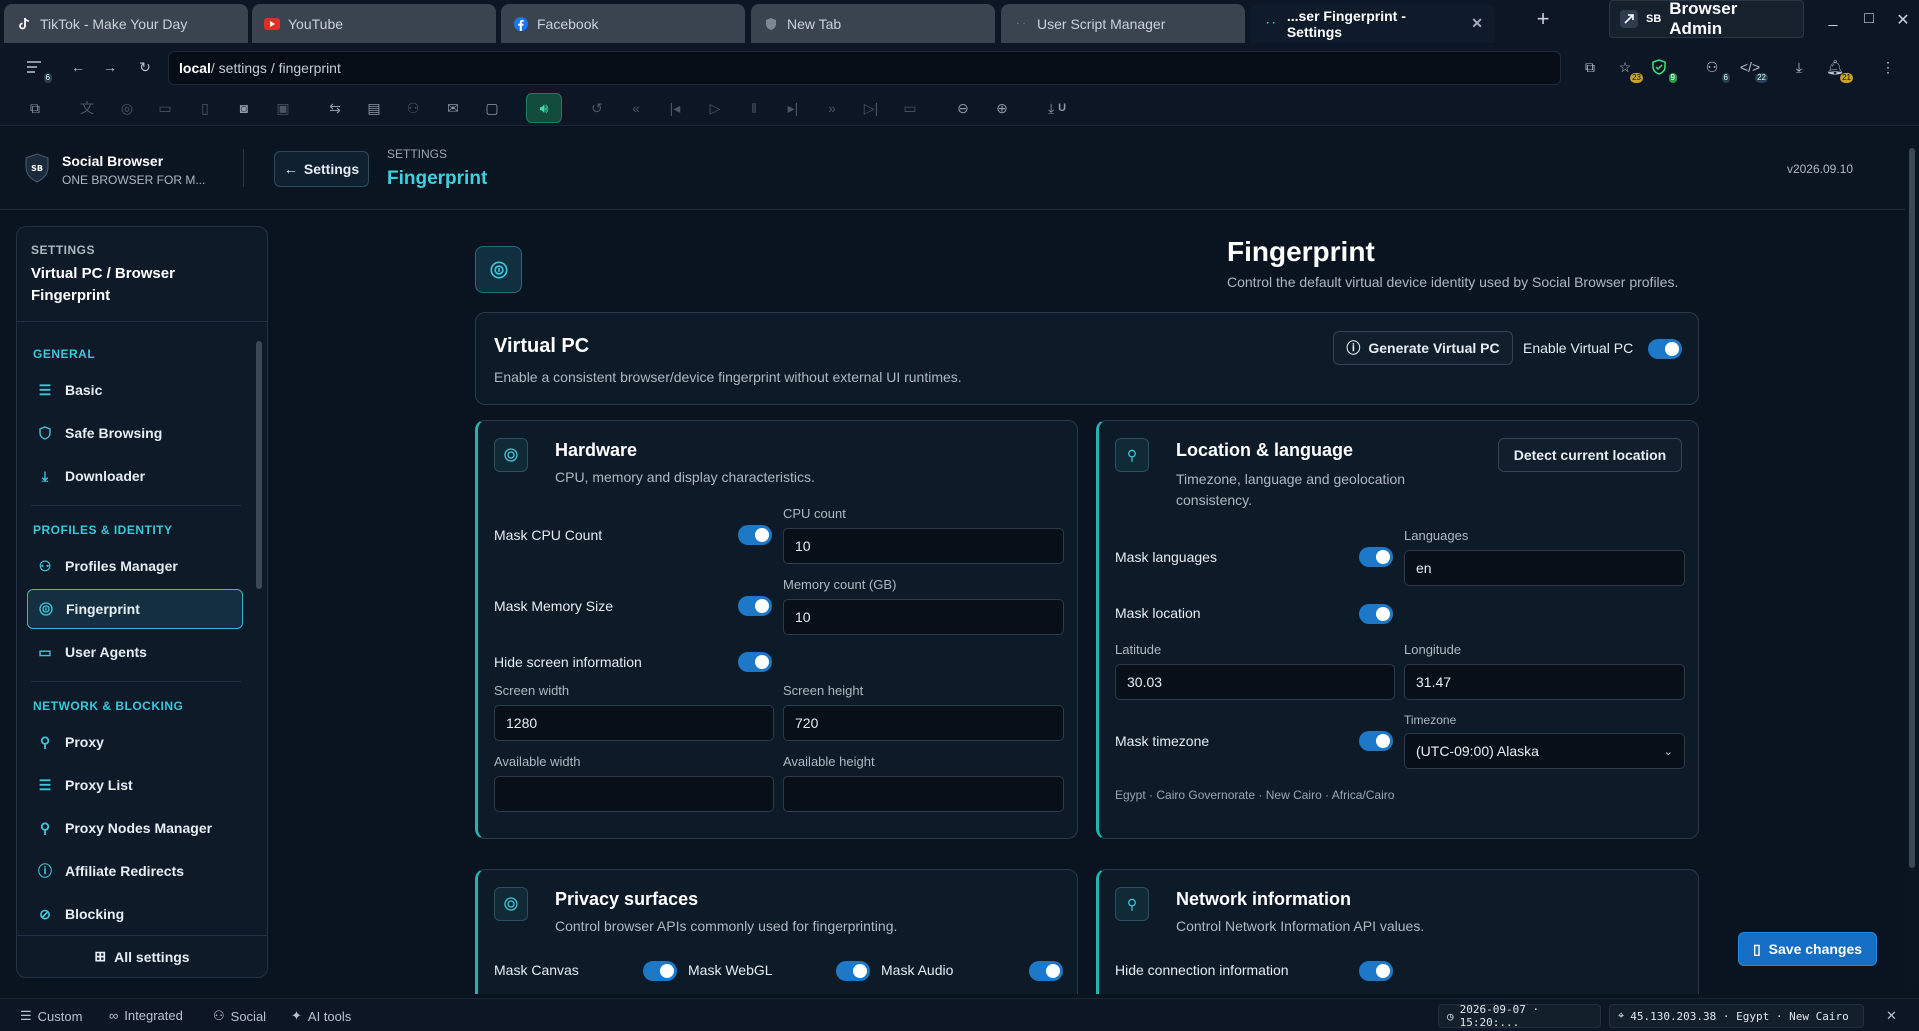 Image resolution: width=1919 pixels, height=1031 pixels. Describe the element at coordinates (135, 609) in the screenshot. I see `sidebar-item-fingerprint: Fingerprint` at that location.